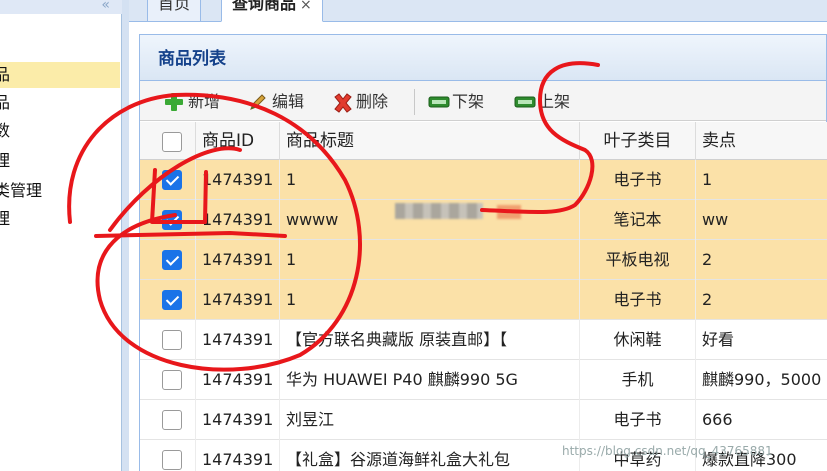 The height and width of the screenshot is (471, 827). What do you see at coordinates (483, 220) in the screenshot?
I see `table-row: 1474391 wwww 笔记本 ww` at bounding box center [483, 220].